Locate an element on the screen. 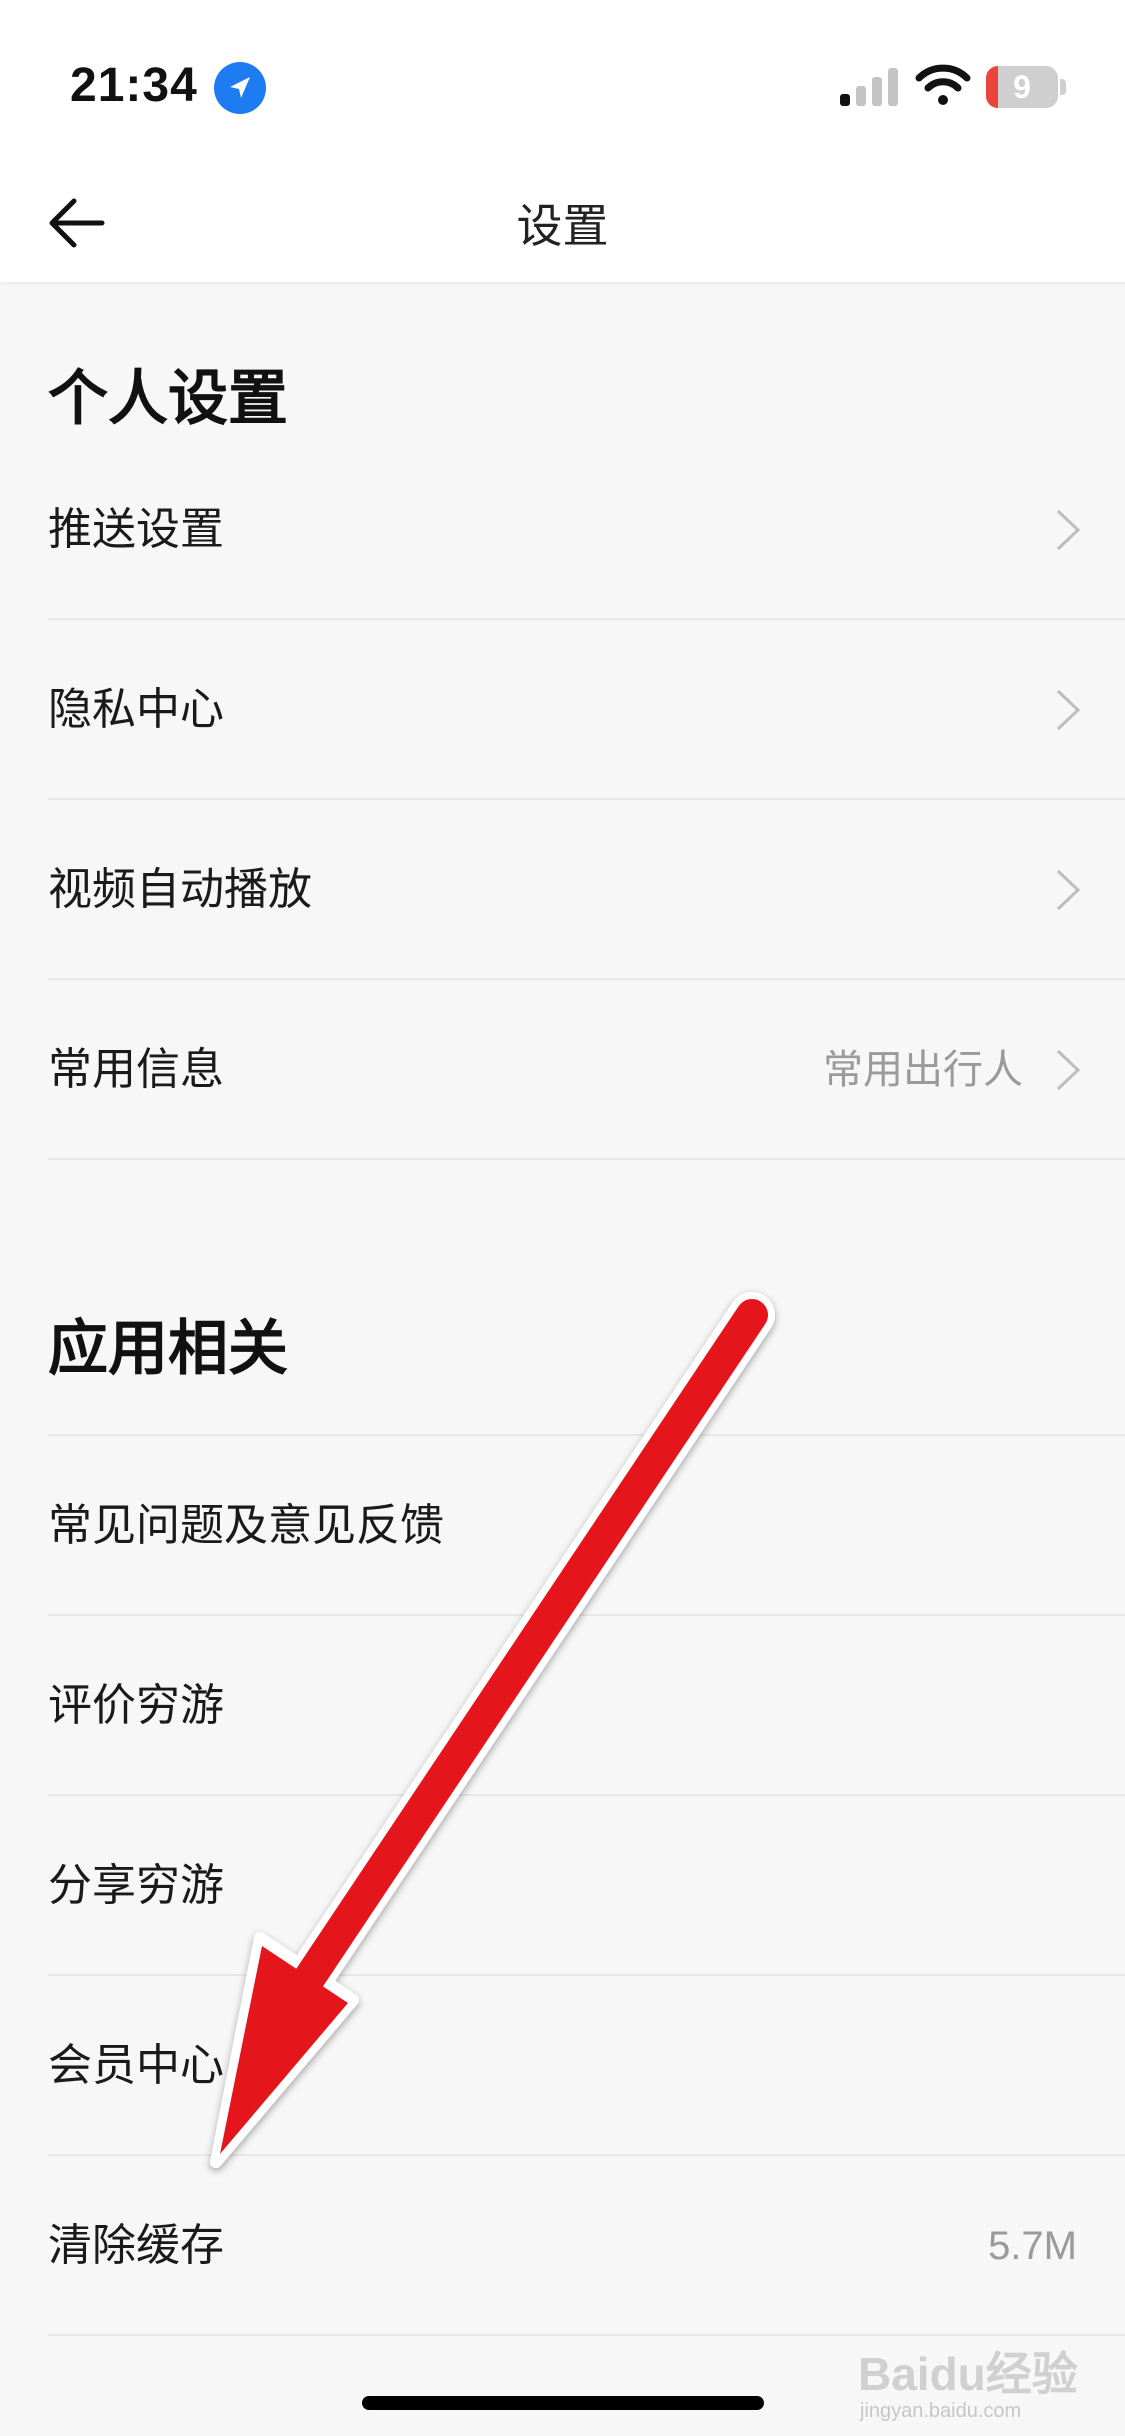  settings-item-value: 常用出行人 is located at coordinates (923, 1070).